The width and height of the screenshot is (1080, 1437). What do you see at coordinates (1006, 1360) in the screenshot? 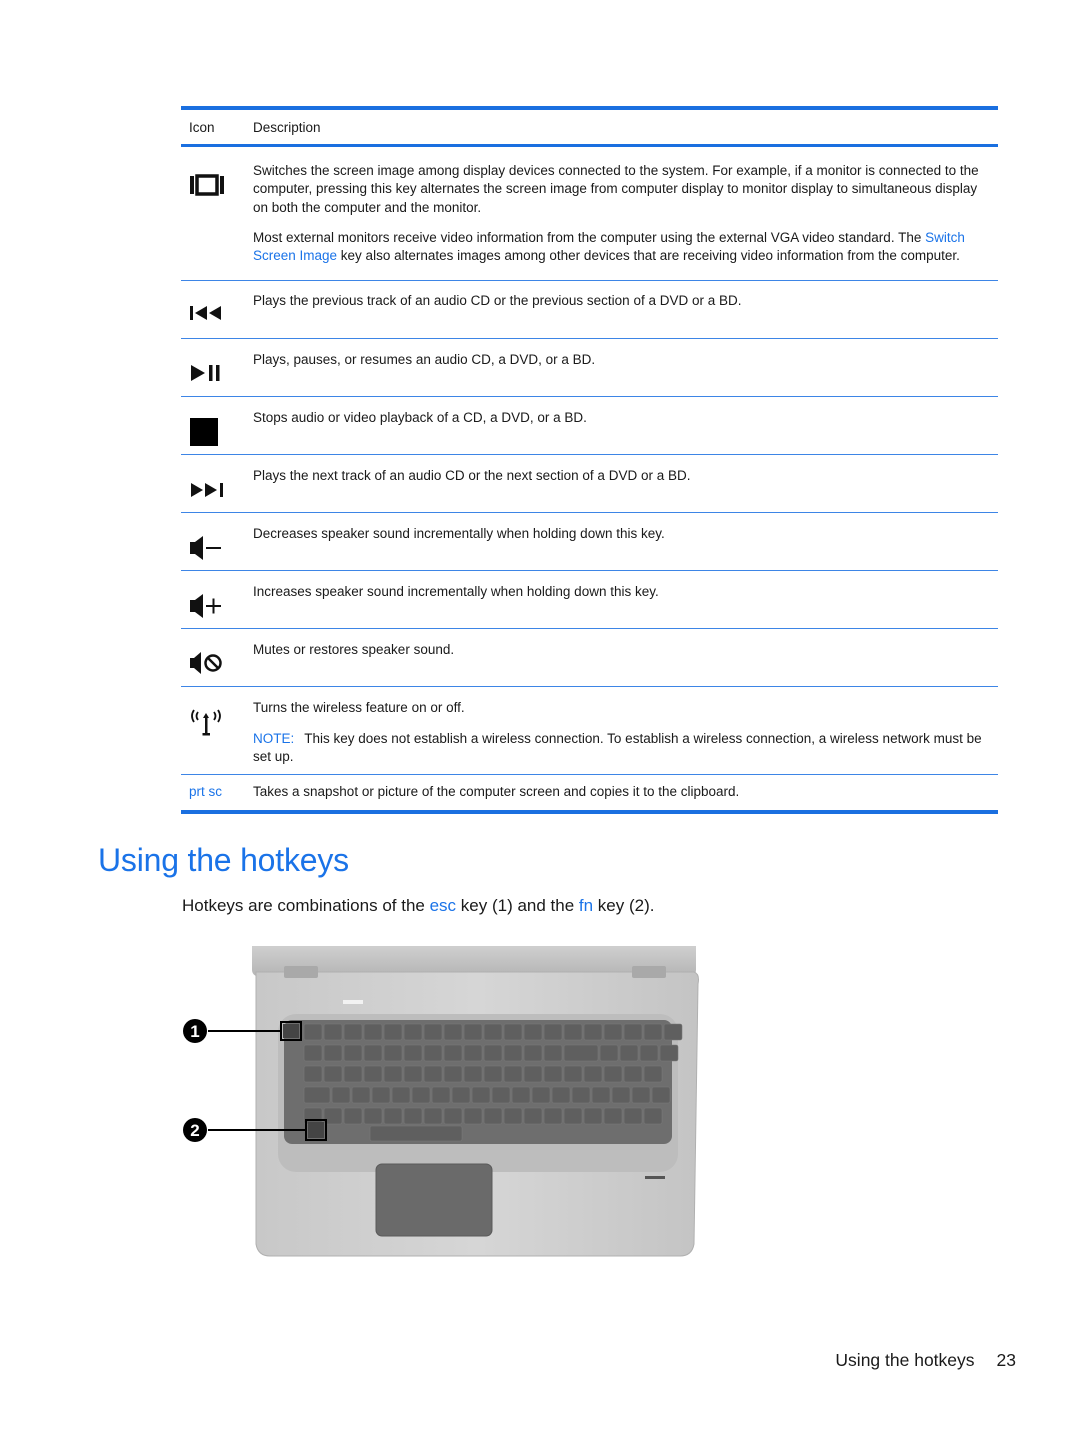
I see `page-number: 23` at bounding box center [1006, 1360].